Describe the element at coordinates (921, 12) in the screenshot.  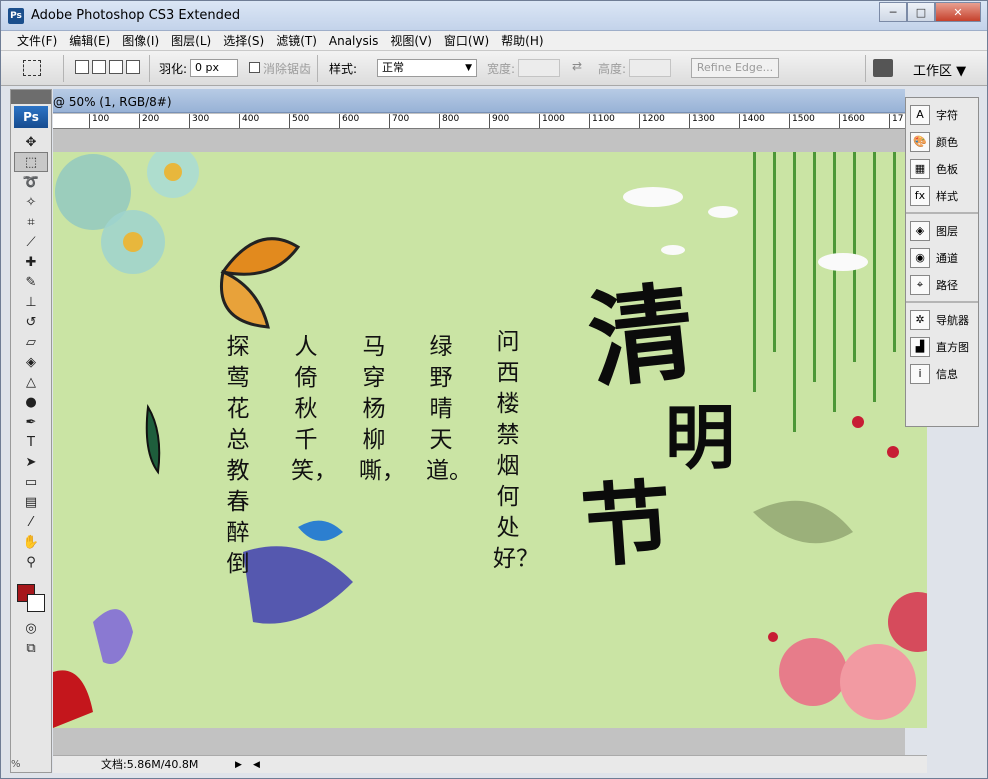
I see `maximize-button: □` at that location.